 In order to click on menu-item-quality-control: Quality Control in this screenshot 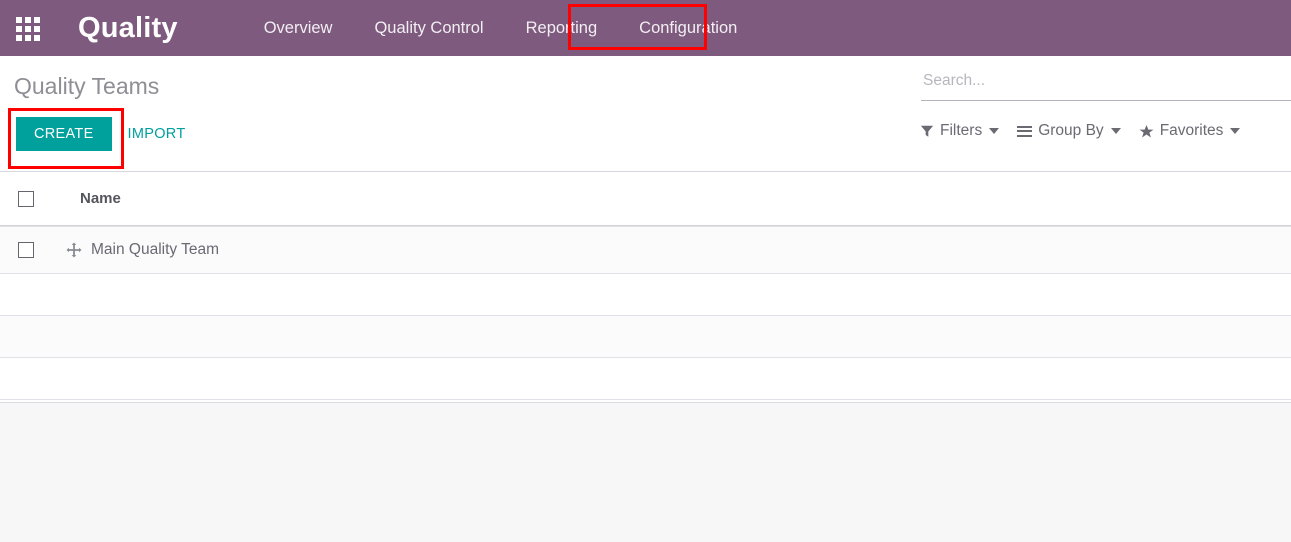, I will do `click(428, 28)`.